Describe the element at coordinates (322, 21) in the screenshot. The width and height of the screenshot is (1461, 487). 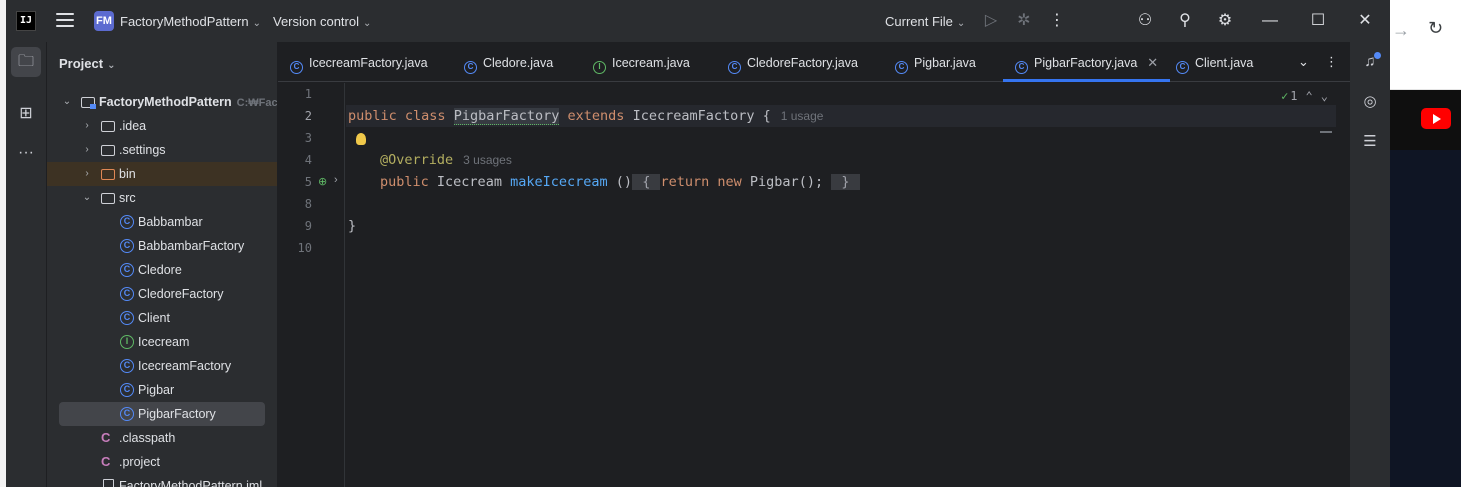
I see `version-control-menu: Version control ⌄` at that location.